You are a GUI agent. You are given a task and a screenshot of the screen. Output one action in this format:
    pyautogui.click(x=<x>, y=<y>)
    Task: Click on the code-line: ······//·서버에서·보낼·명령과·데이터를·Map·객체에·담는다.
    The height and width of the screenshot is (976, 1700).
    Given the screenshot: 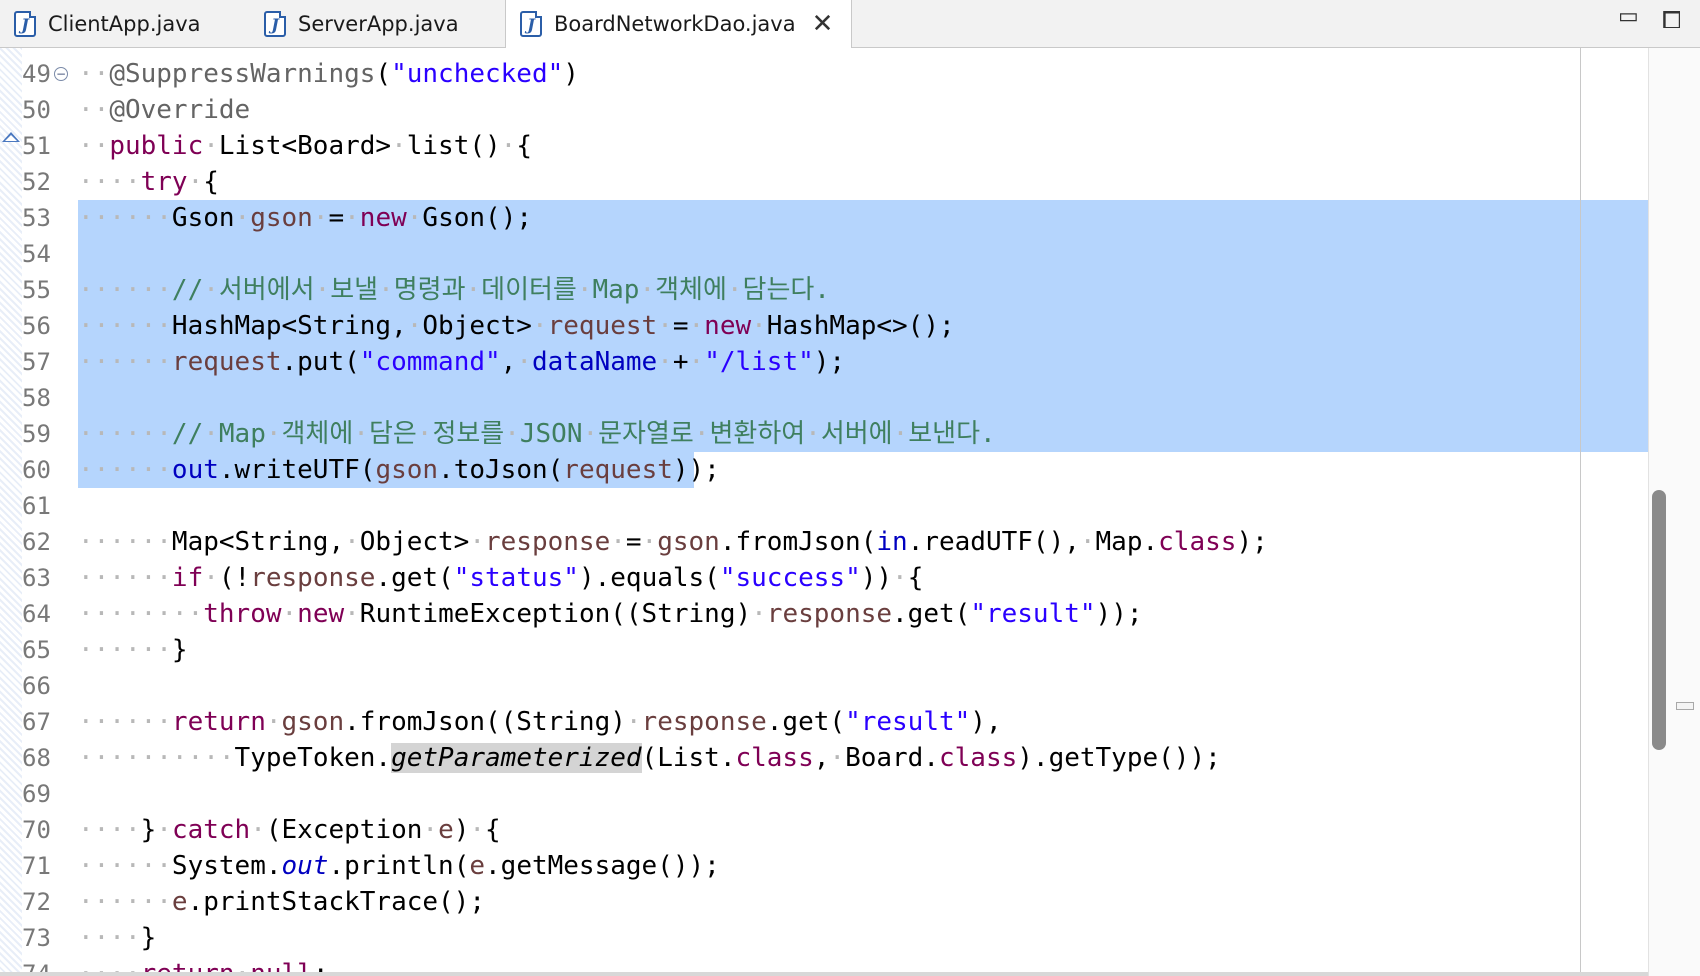 What is the action you would take?
    pyautogui.click(x=454, y=290)
    